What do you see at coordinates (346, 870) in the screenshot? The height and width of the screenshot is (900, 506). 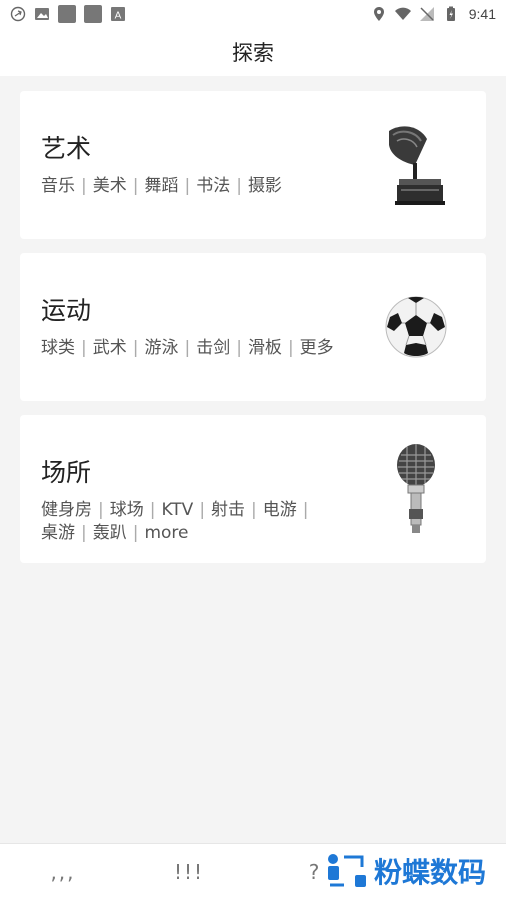 I see `watermark-logo-icon` at bounding box center [346, 870].